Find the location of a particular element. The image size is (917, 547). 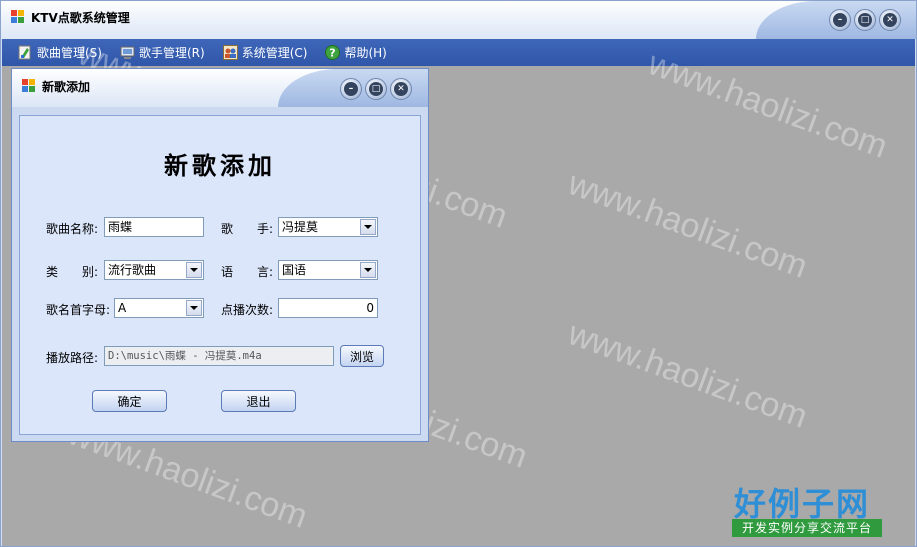

song-icon is located at coordinates (25, 52).